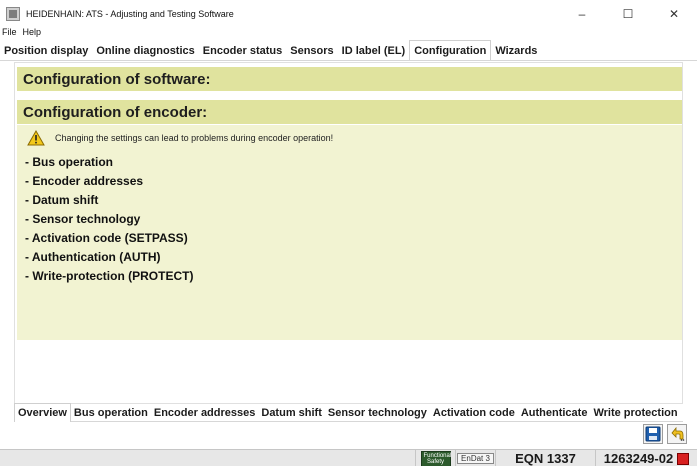 This screenshot has width=697, height=466. Describe the element at coordinates (36, 138) in the screenshot. I see `warning-icon` at that location.